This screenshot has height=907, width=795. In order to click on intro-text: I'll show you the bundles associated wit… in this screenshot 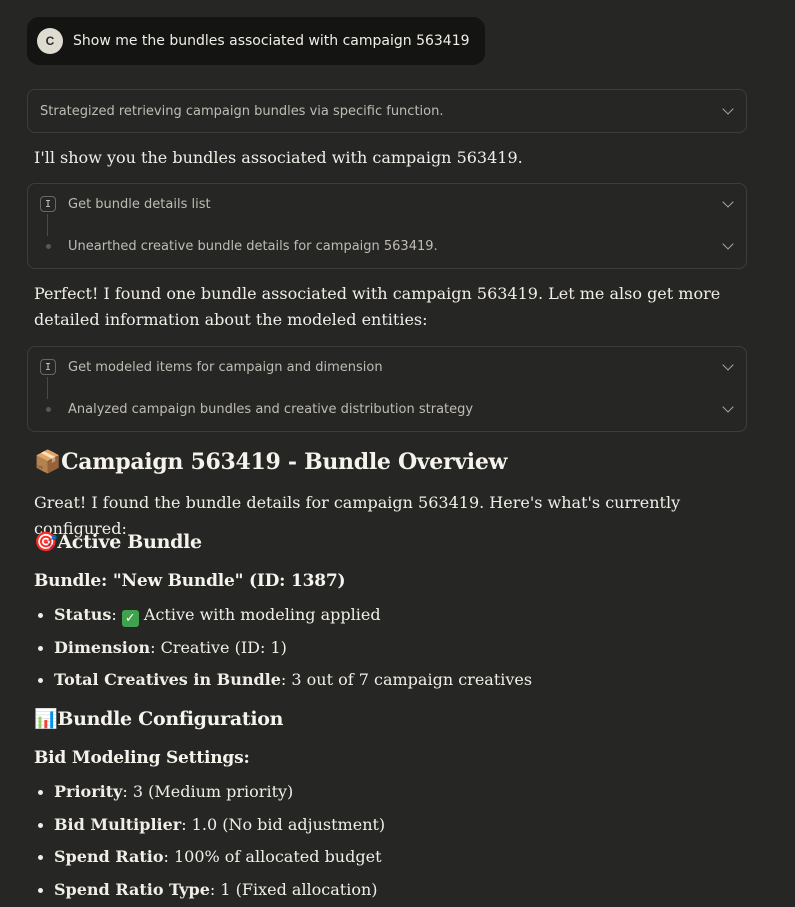, I will do `click(278, 157)`.